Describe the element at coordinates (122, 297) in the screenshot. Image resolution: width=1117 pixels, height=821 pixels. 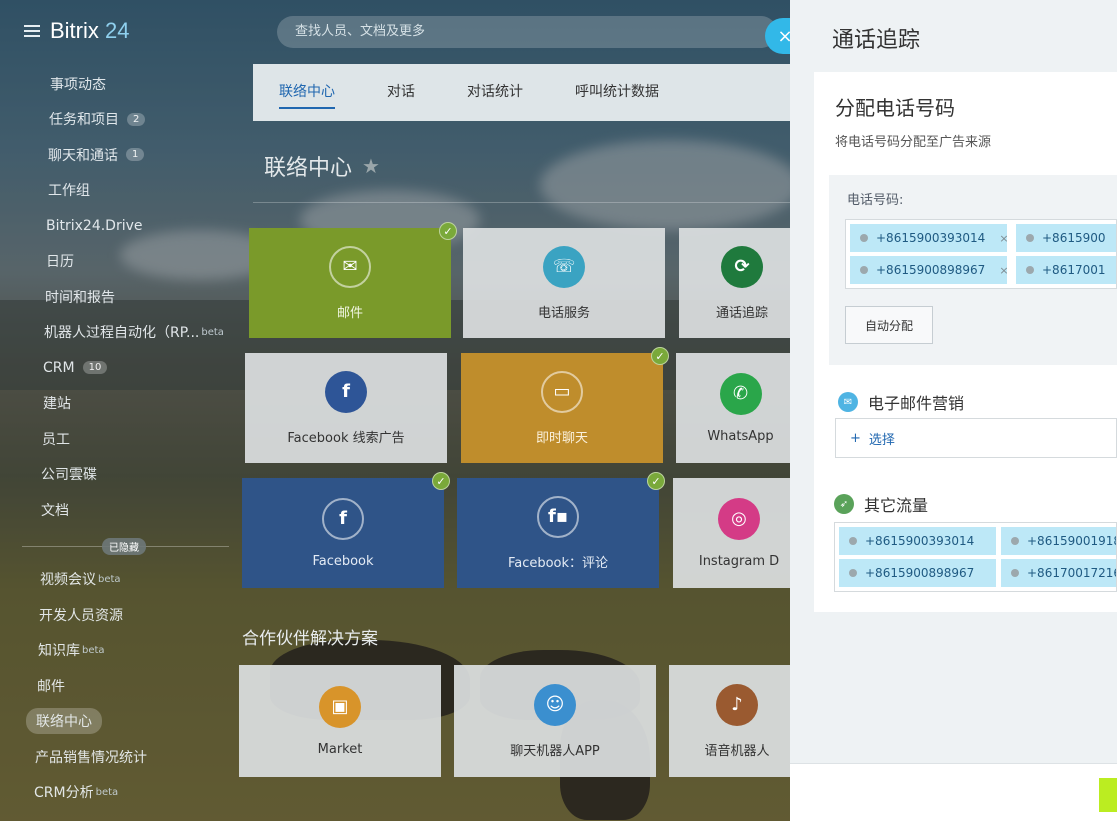
I see `sidebar-item: 时间和报告` at that location.